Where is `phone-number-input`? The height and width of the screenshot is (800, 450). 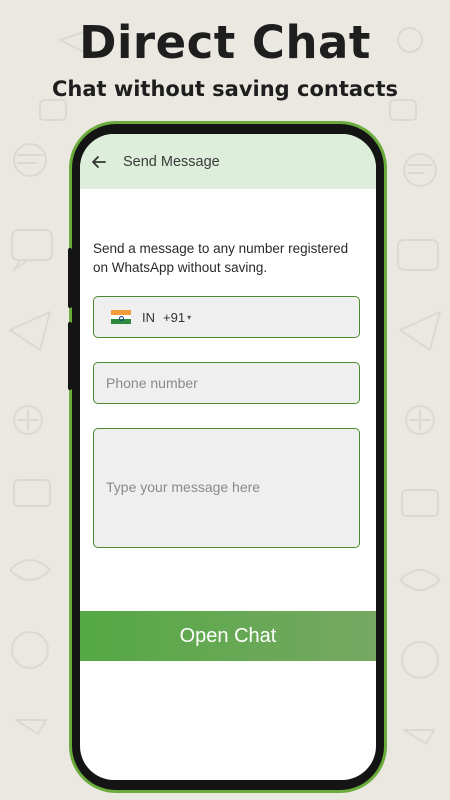 phone-number-input is located at coordinates (226, 383).